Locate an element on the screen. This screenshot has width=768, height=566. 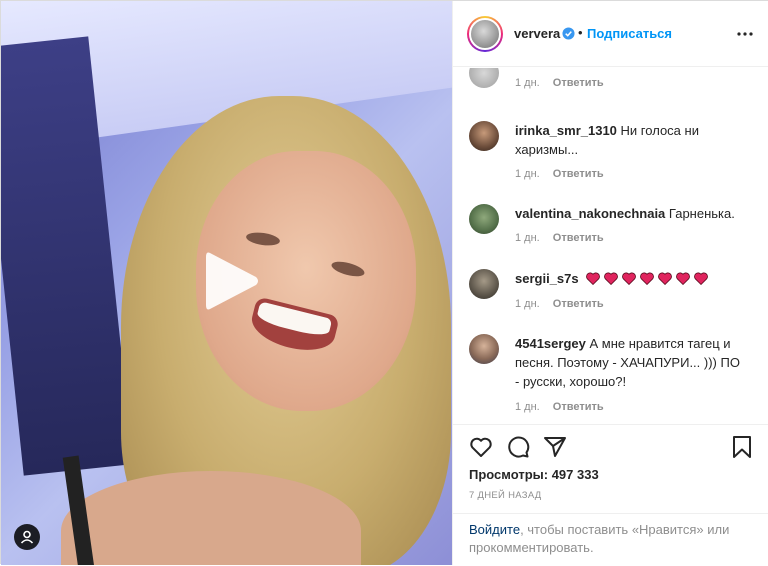
comment-username: valentina_nakonechnaia is located at coordinates (590, 213).